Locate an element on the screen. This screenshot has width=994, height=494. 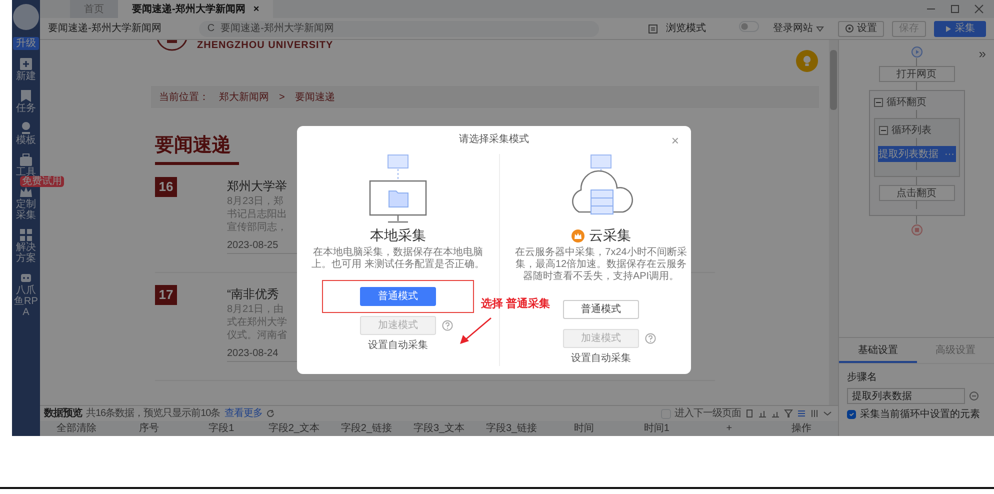
browse-mode-label: 浏览模式 is located at coordinates (686, 29).